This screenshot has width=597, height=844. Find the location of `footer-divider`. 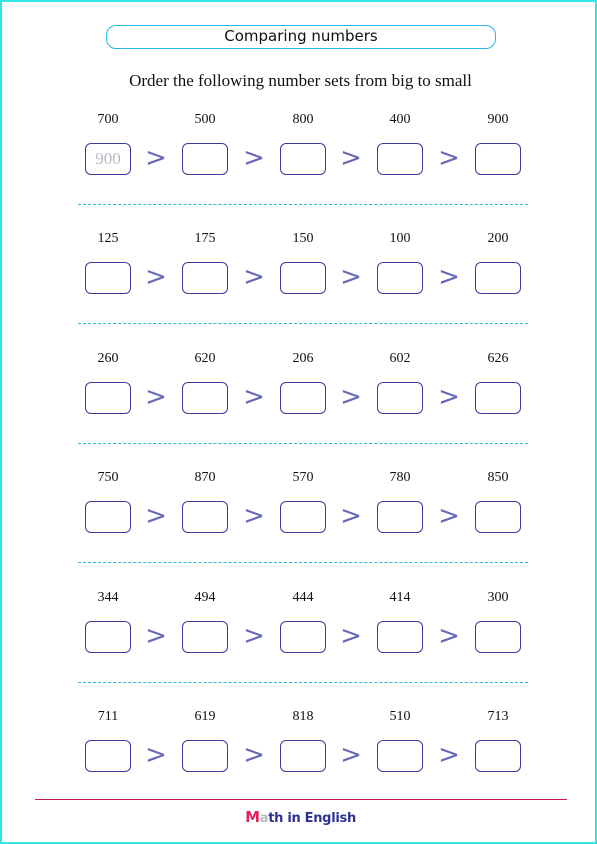

footer-divider is located at coordinates (301, 799).